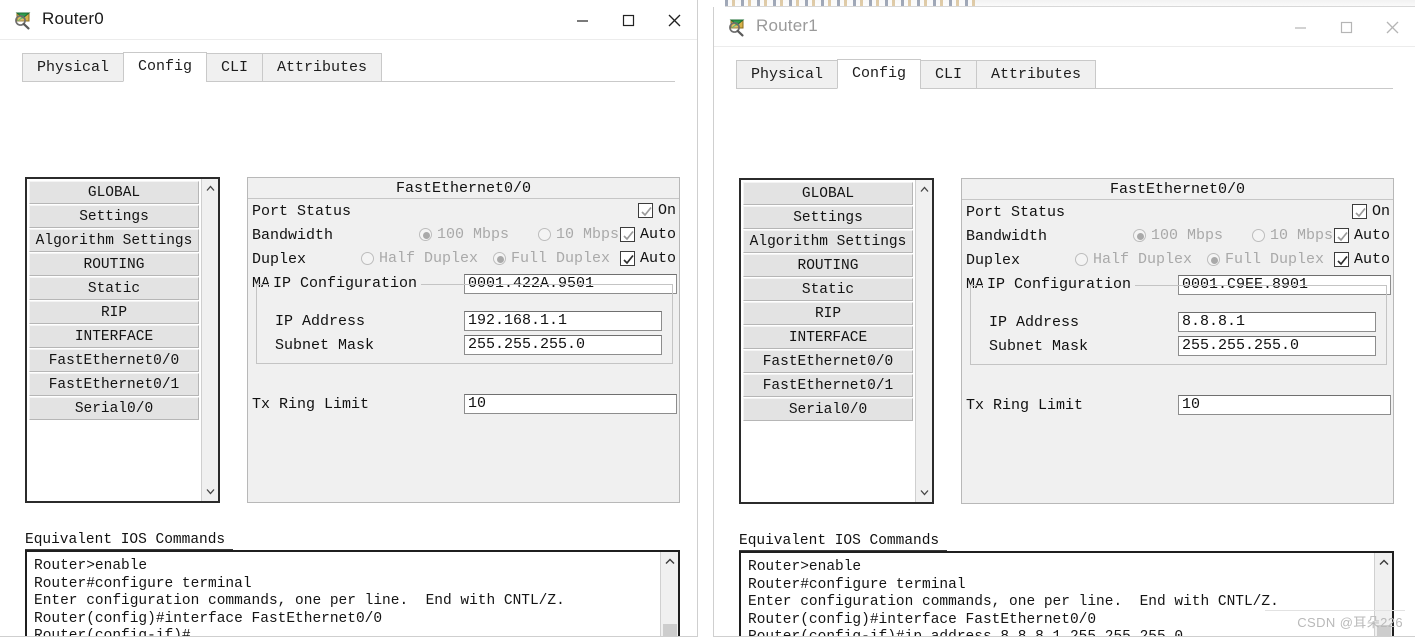 This screenshot has height=637, width=1415. Describe the element at coordinates (563, 321) in the screenshot. I see `ip-address-input: 192.168.1.1` at that location.